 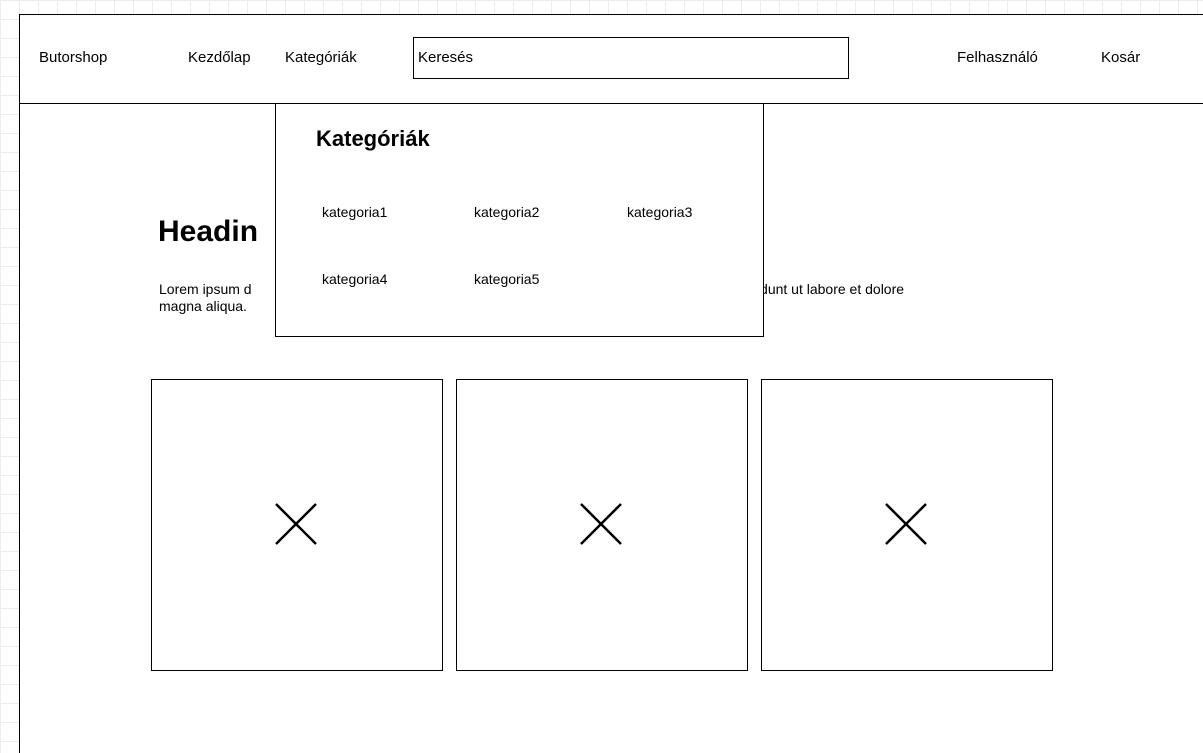 I want to click on search-input: Keresés, so click(x=631, y=58).